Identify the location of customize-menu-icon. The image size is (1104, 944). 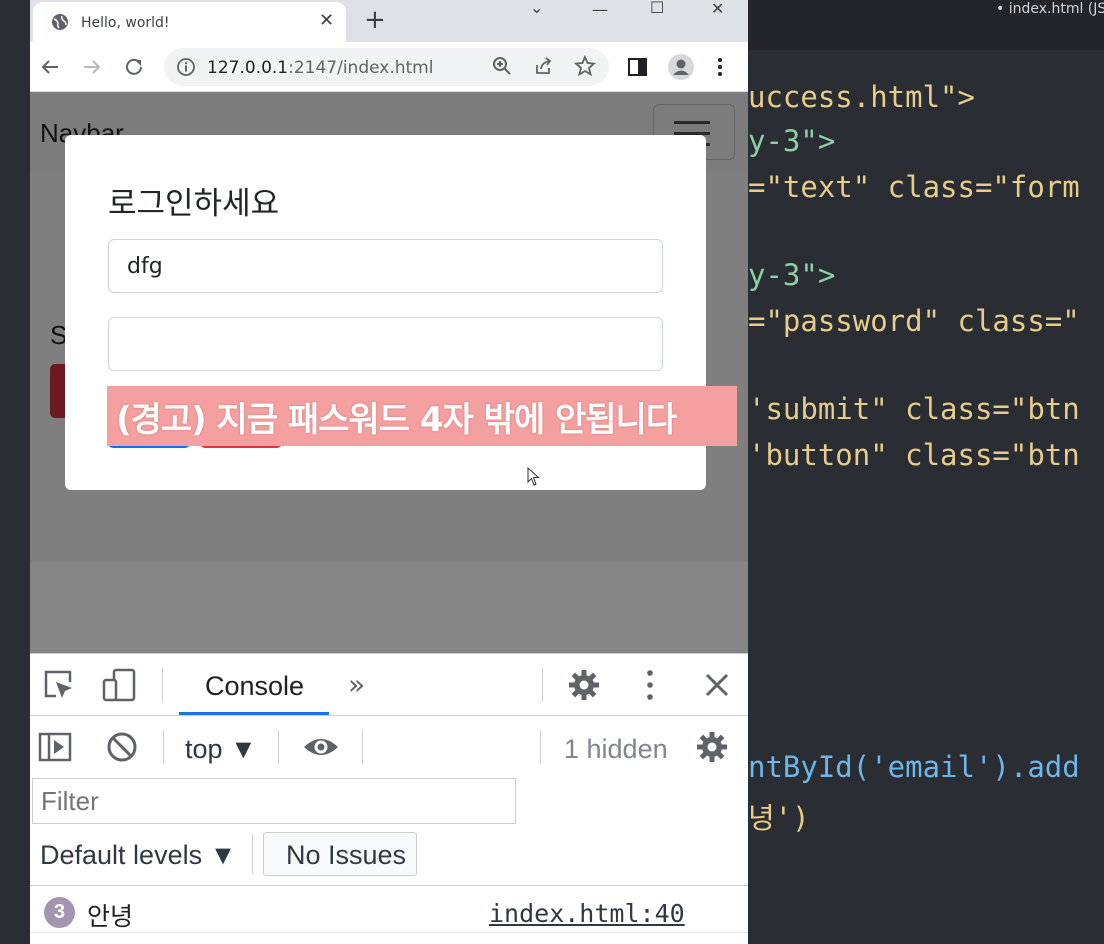
(650, 685).